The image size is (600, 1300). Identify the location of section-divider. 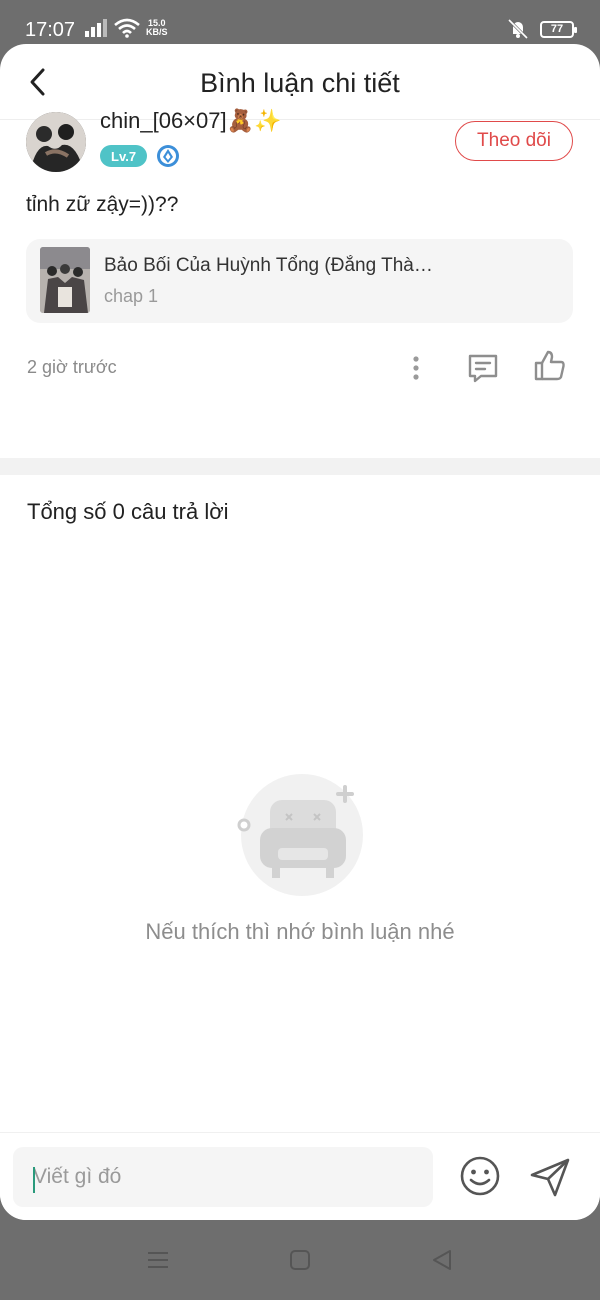
(300, 466).